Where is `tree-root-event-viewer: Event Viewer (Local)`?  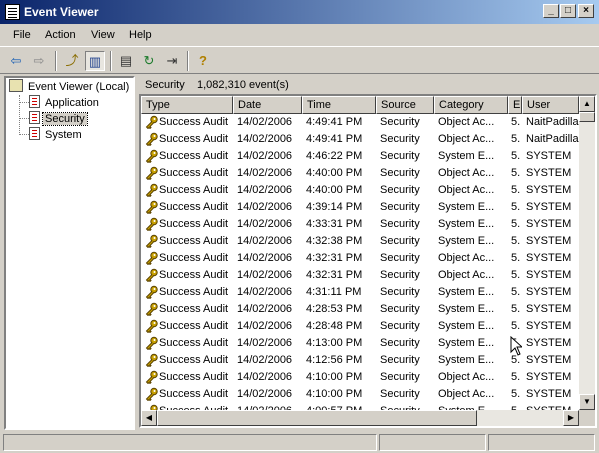 tree-root-event-viewer: Event Viewer (Local) is located at coordinates (70, 86).